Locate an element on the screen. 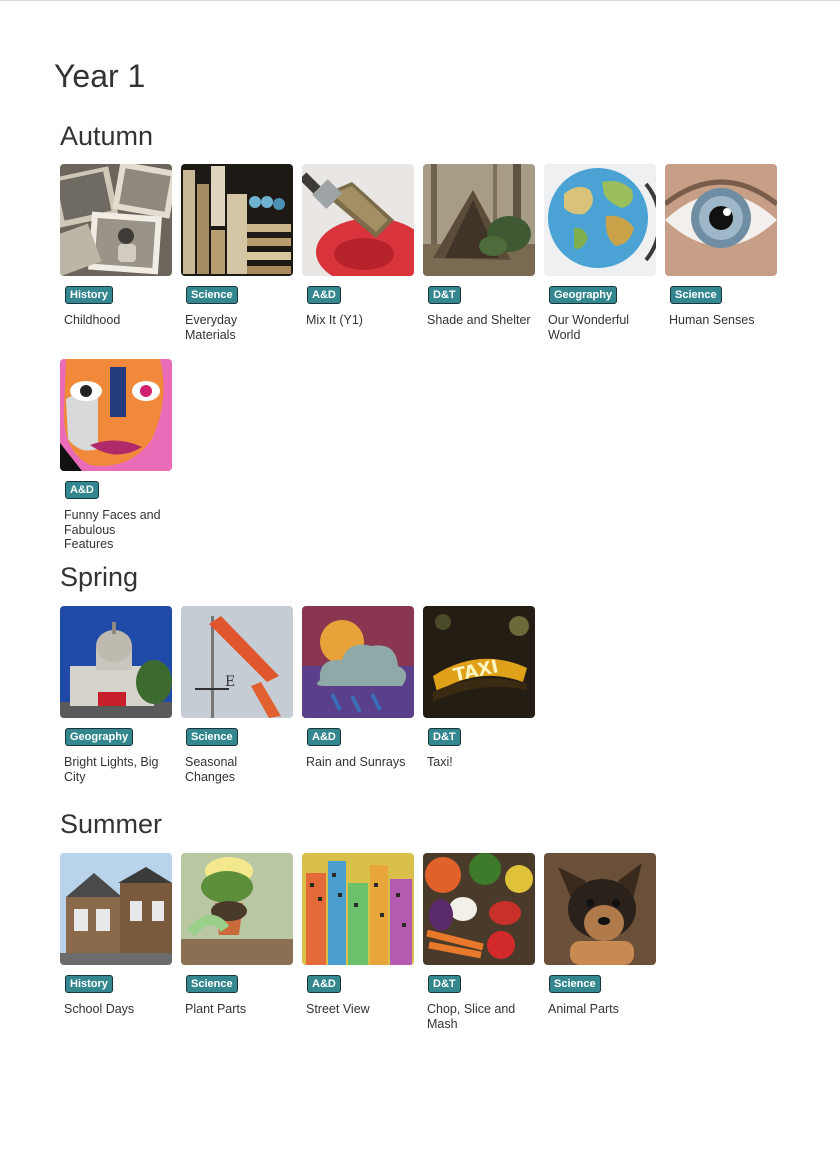 The image size is (840, 1166). unit-card: A&D Street View is located at coordinates (358, 935).